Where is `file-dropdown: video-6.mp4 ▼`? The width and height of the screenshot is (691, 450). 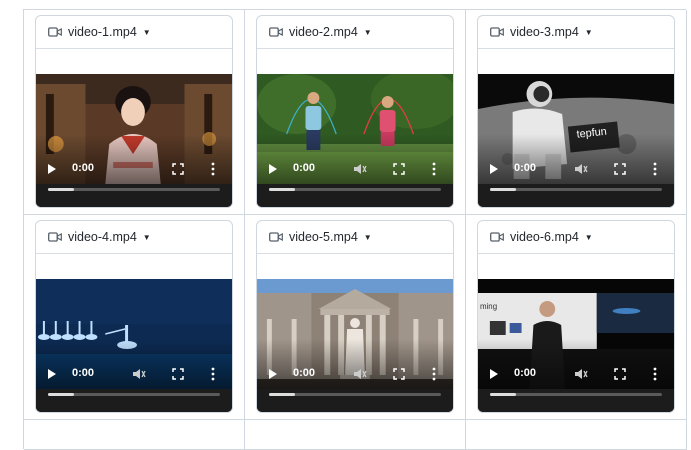
file-dropdown: video-6.mp4 ▼ is located at coordinates (576, 237).